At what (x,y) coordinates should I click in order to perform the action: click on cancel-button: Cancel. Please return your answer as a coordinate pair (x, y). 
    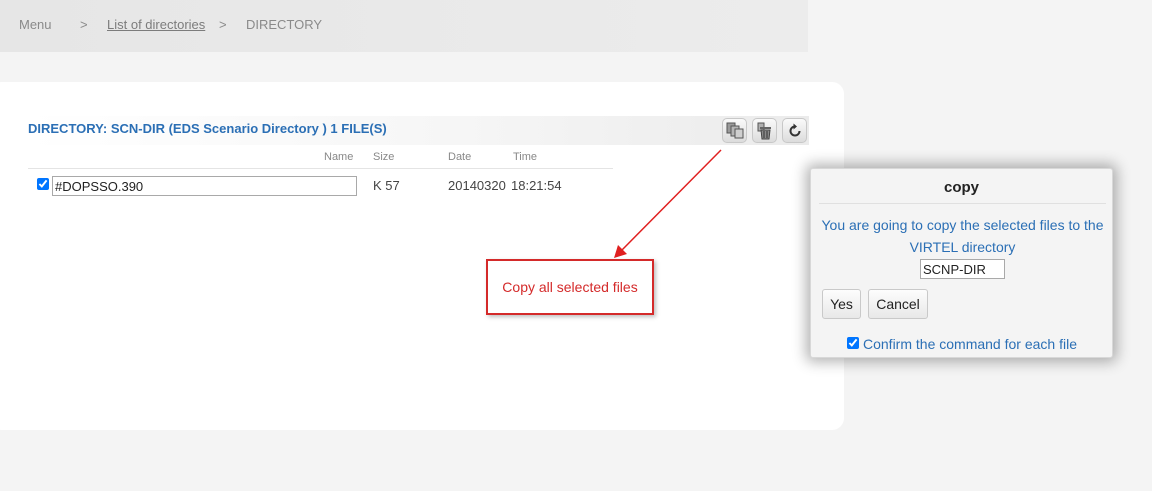
    Looking at the image, I should click on (898, 304).